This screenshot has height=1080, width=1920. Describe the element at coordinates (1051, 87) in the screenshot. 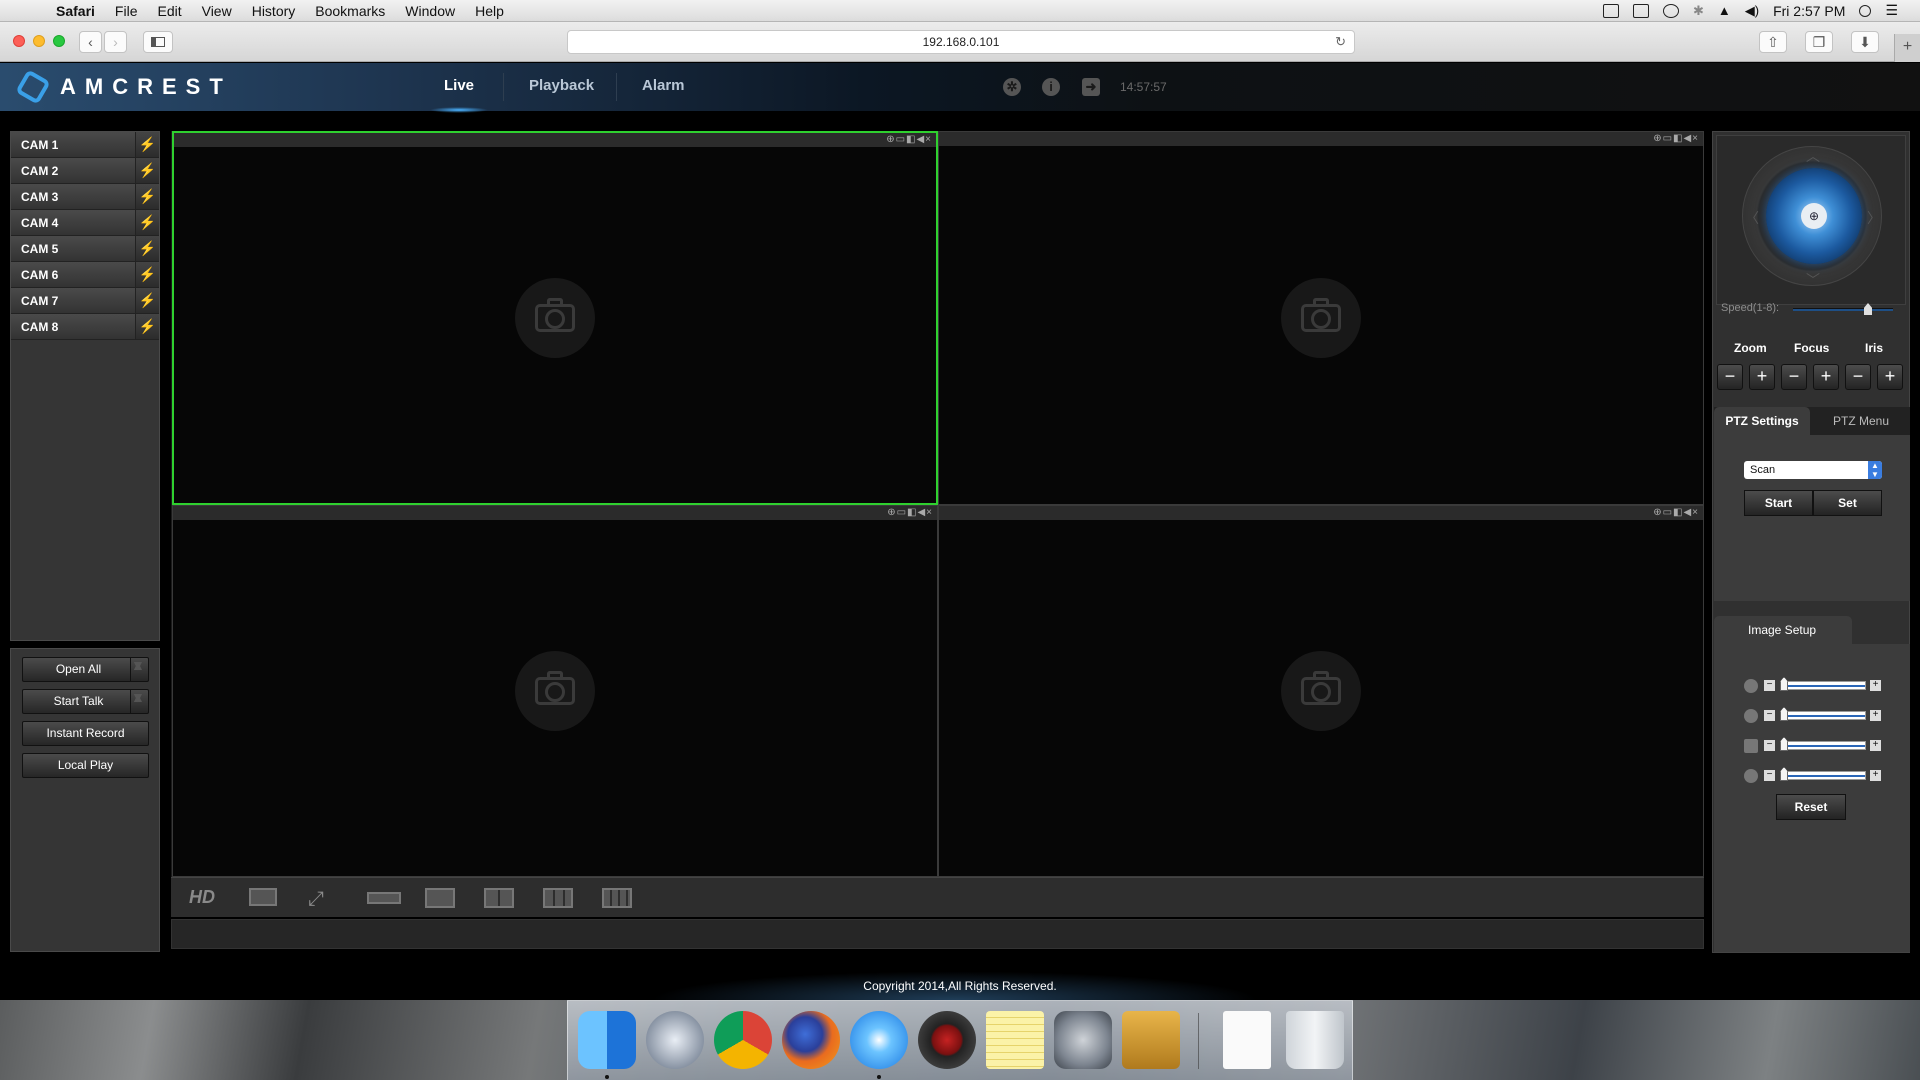

I see `info-icon: i` at that location.